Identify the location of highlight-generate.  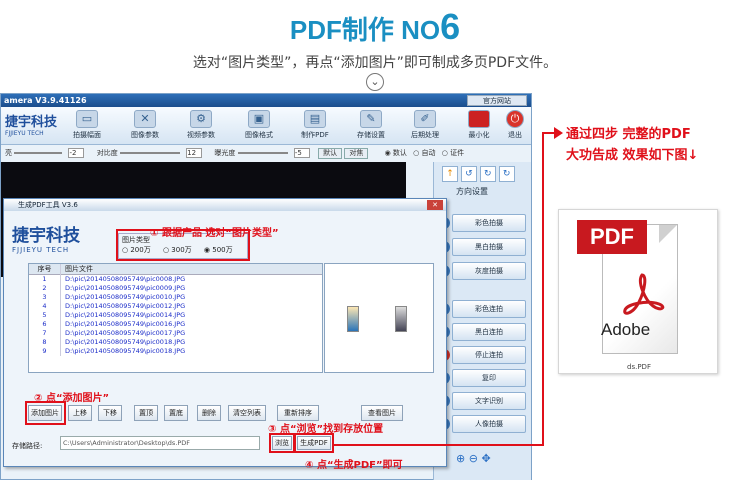
(314, 443).